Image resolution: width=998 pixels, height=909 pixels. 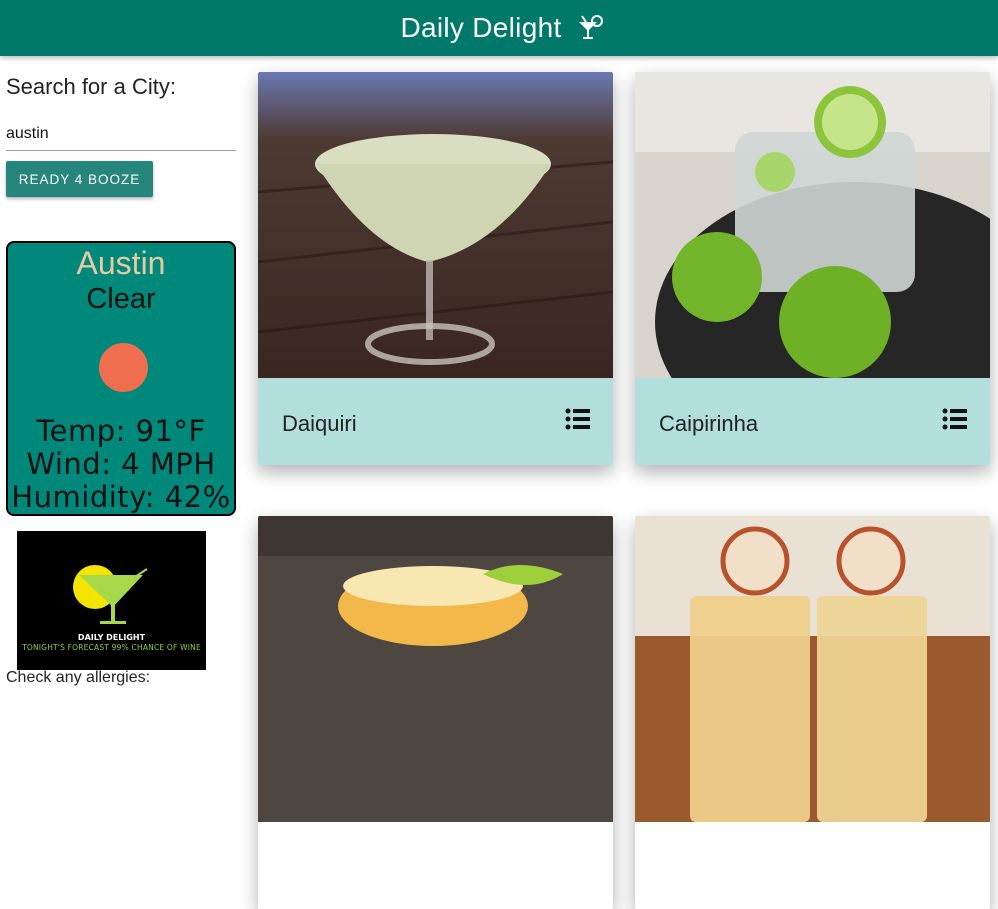 I want to click on card-action: Daiquiri, so click(x=435, y=421).